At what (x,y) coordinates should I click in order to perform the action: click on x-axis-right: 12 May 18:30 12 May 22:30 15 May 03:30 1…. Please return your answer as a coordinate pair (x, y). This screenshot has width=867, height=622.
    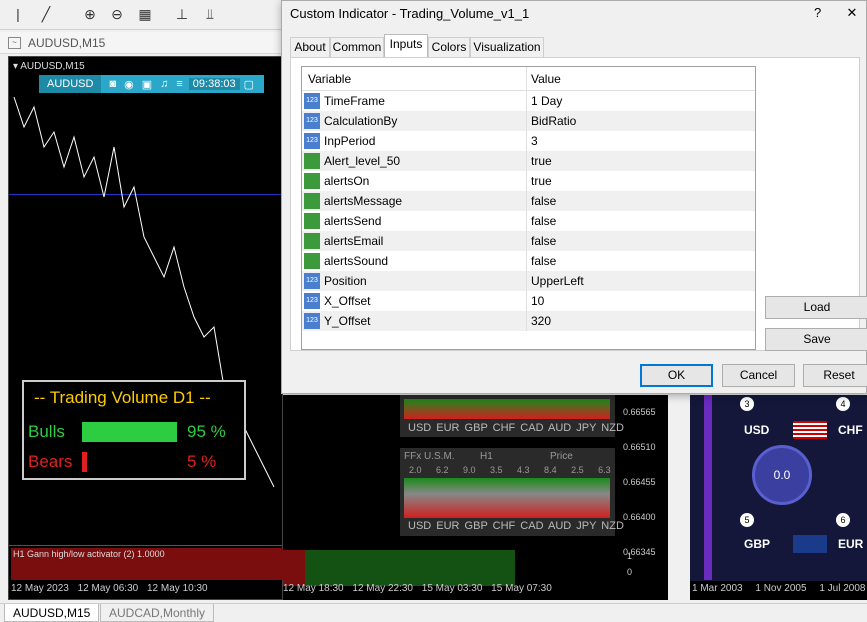
    Looking at the image, I should click on (417, 588).